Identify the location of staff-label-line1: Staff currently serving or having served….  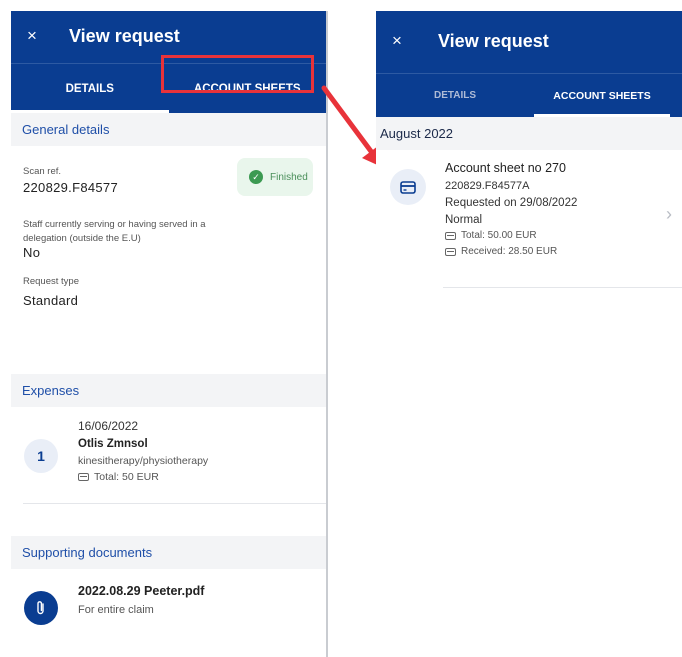
(114, 224).